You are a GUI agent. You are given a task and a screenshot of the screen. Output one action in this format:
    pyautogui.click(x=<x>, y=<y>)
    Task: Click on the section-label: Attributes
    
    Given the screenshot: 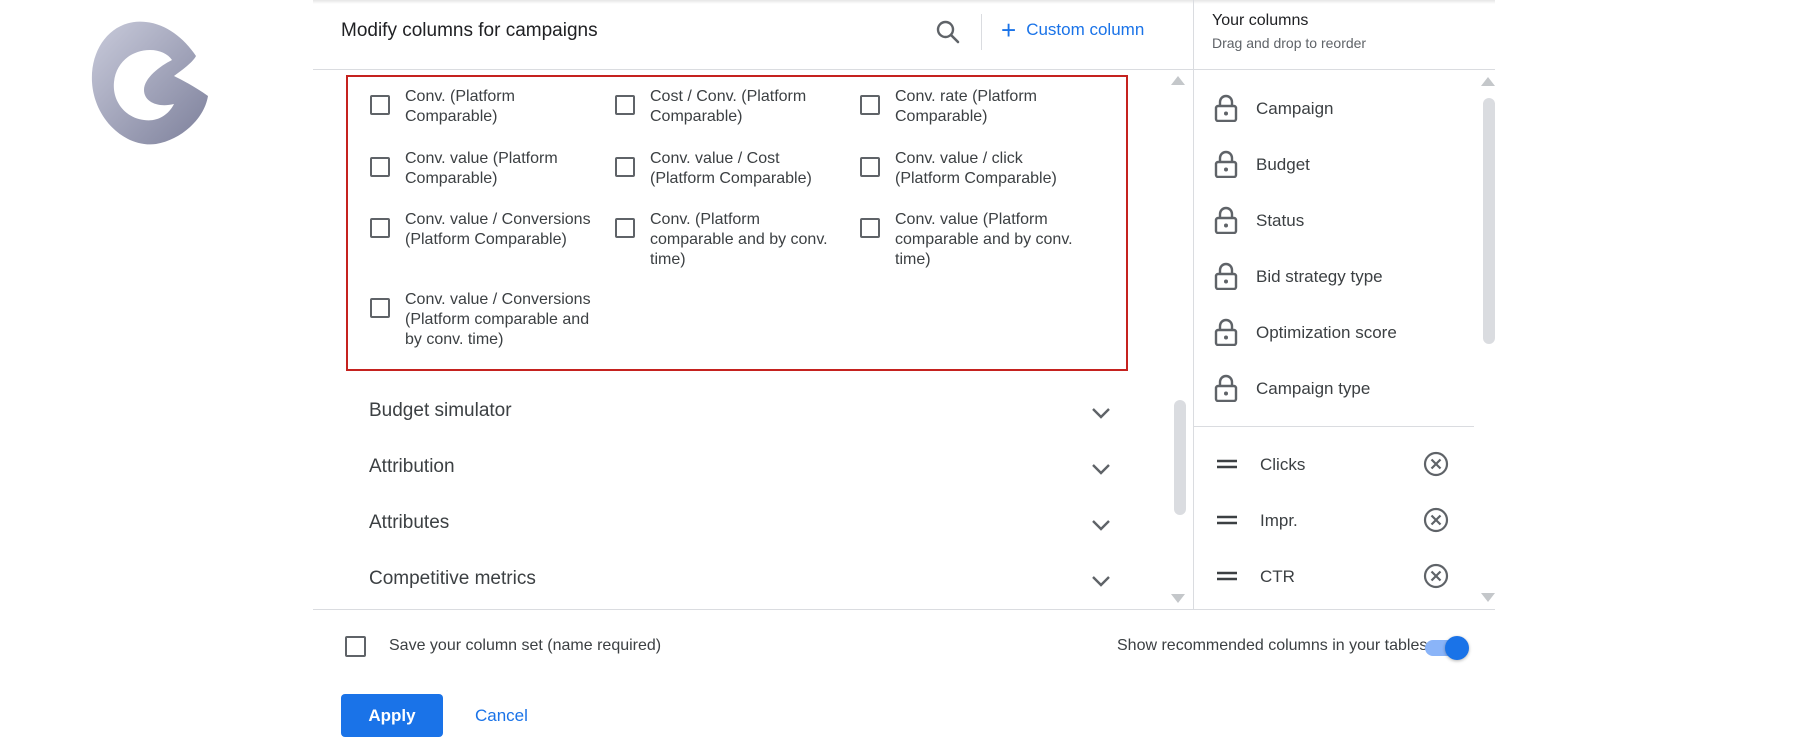 What is the action you would take?
    pyautogui.click(x=409, y=522)
    